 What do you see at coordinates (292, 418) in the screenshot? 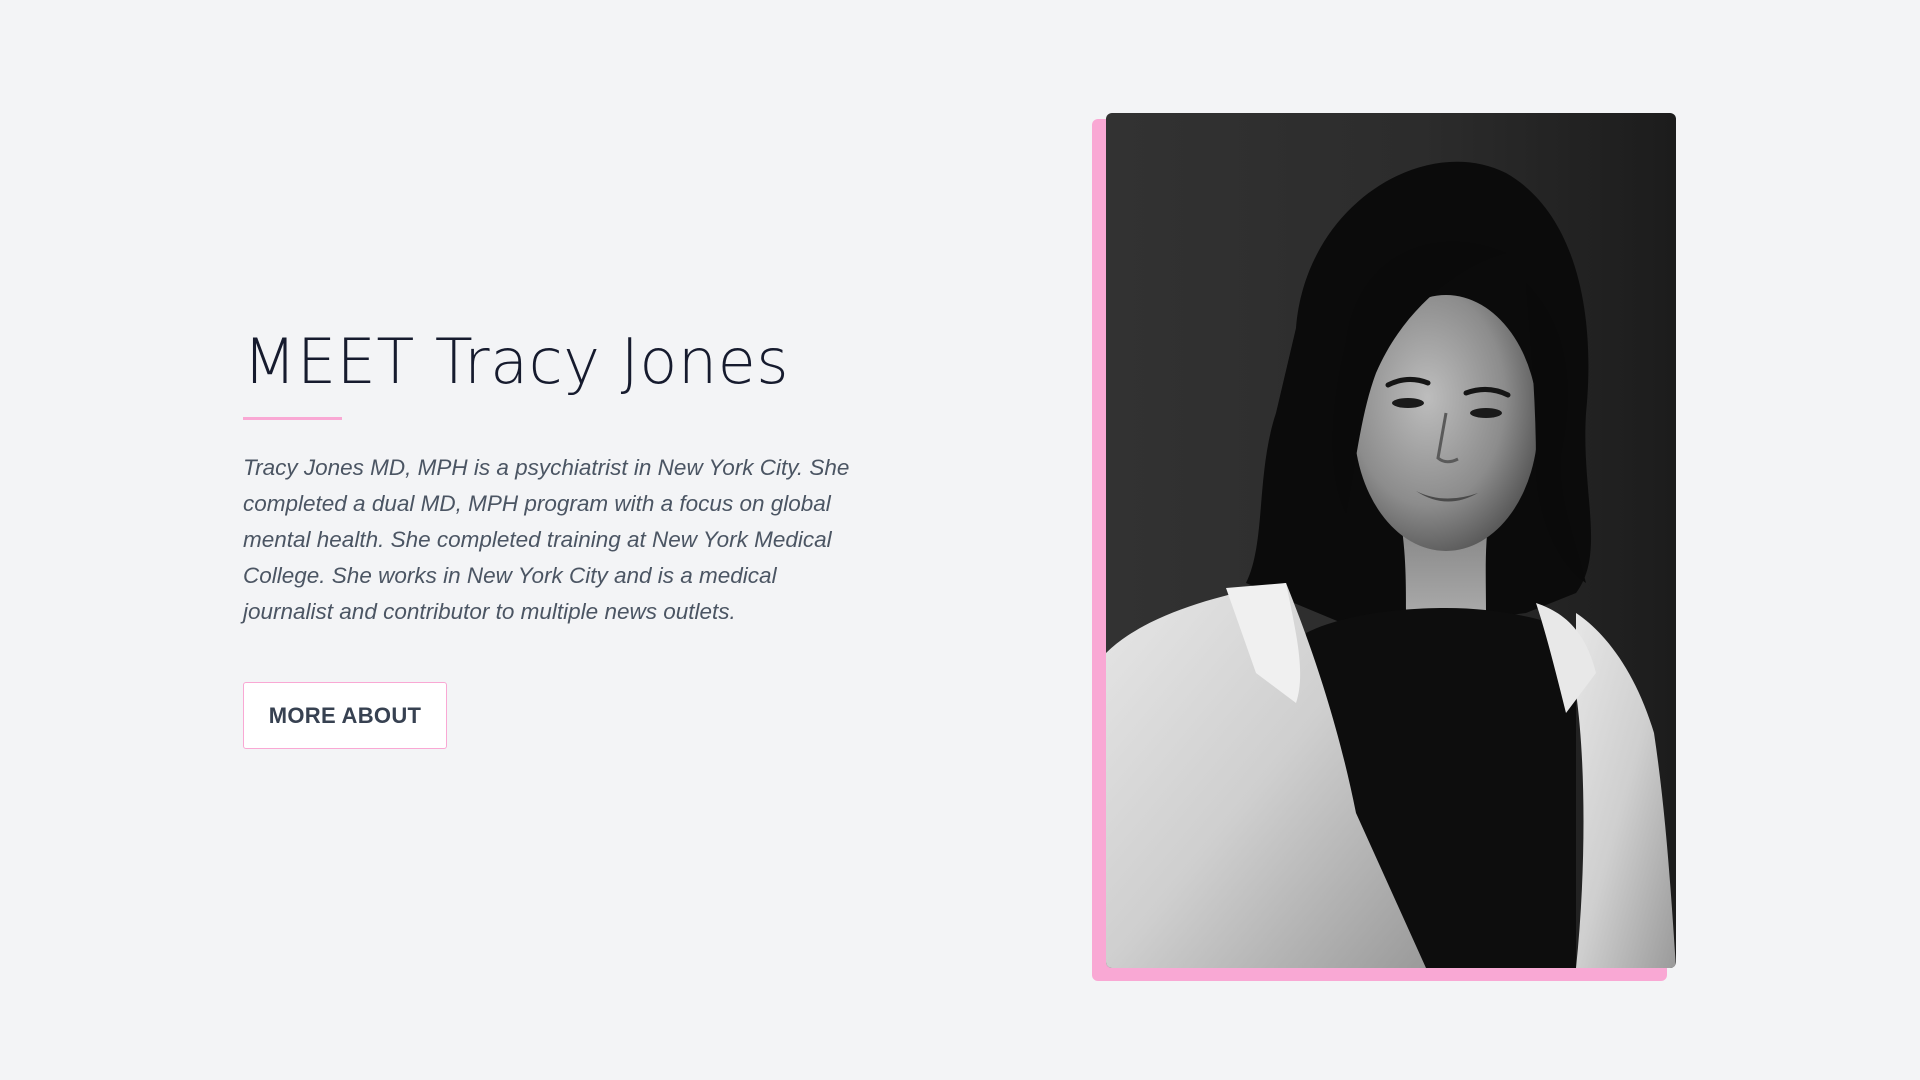
I see `title-accent-divider` at bounding box center [292, 418].